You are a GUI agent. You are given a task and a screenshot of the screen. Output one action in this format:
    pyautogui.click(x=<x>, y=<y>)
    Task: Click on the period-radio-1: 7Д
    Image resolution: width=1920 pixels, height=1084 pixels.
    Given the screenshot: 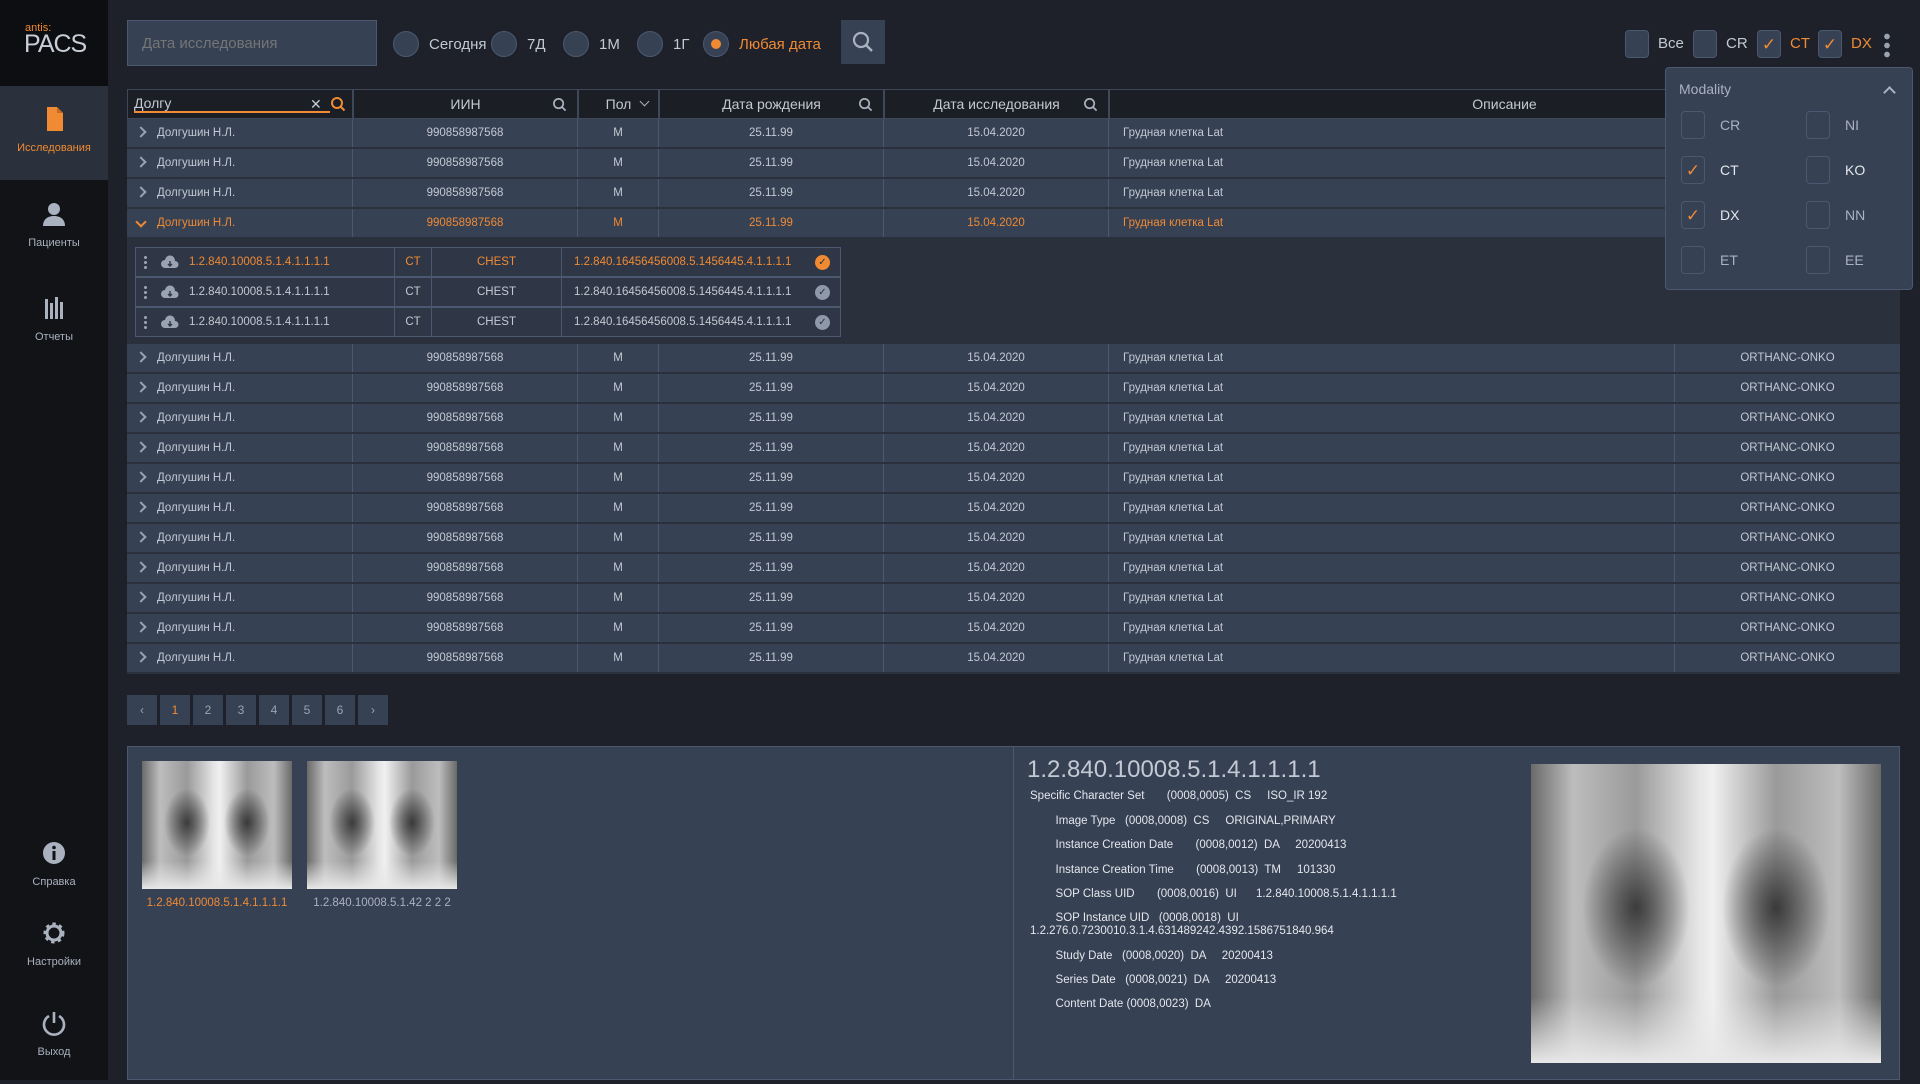 What is the action you would take?
    pyautogui.click(x=518, y=44)
    